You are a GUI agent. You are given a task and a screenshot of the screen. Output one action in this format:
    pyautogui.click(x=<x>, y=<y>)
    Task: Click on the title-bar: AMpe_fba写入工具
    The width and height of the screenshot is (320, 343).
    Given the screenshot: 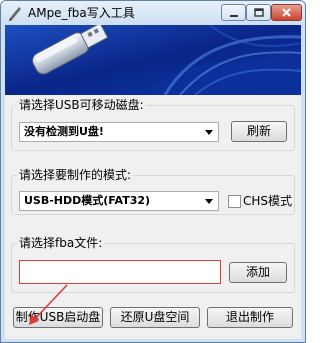 What is the action you would take?
    pyautogui.click(x=153, y=13)
    